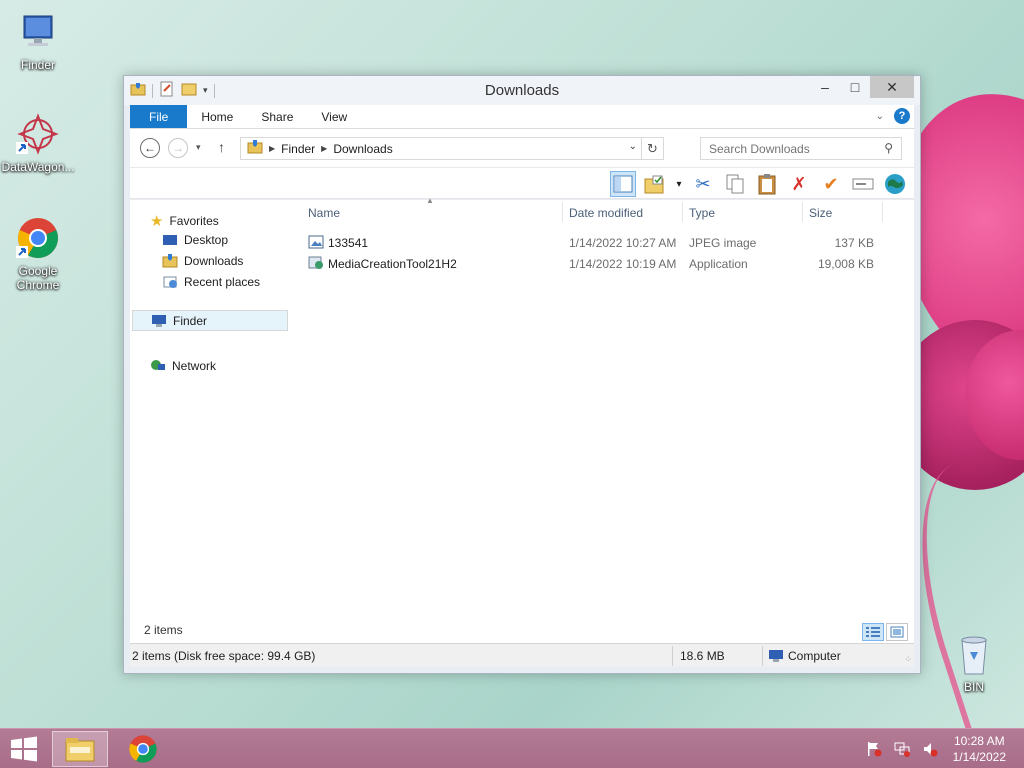 This screenshot has width=1024, height=768. Describe the element at coordinates (930, 750) in the screenshot. I see `volume-muted-icon` at that location.